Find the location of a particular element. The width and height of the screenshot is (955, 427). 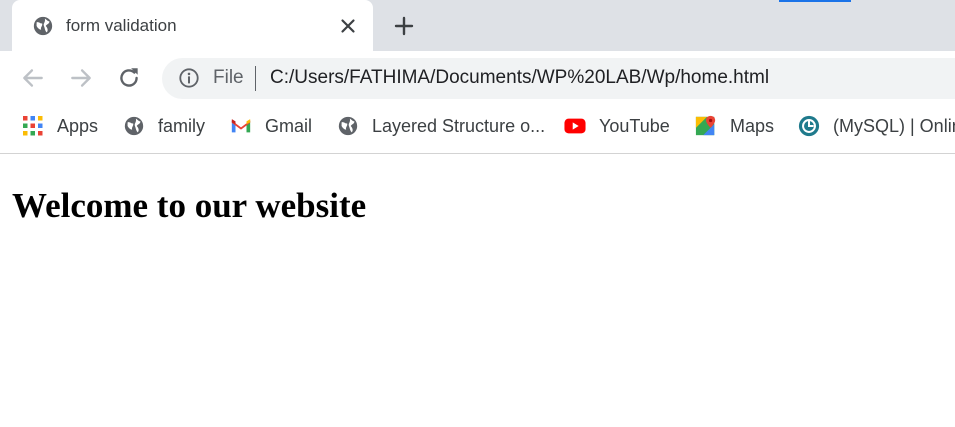

apps-grid-icon is located at coordinates (33, 126).